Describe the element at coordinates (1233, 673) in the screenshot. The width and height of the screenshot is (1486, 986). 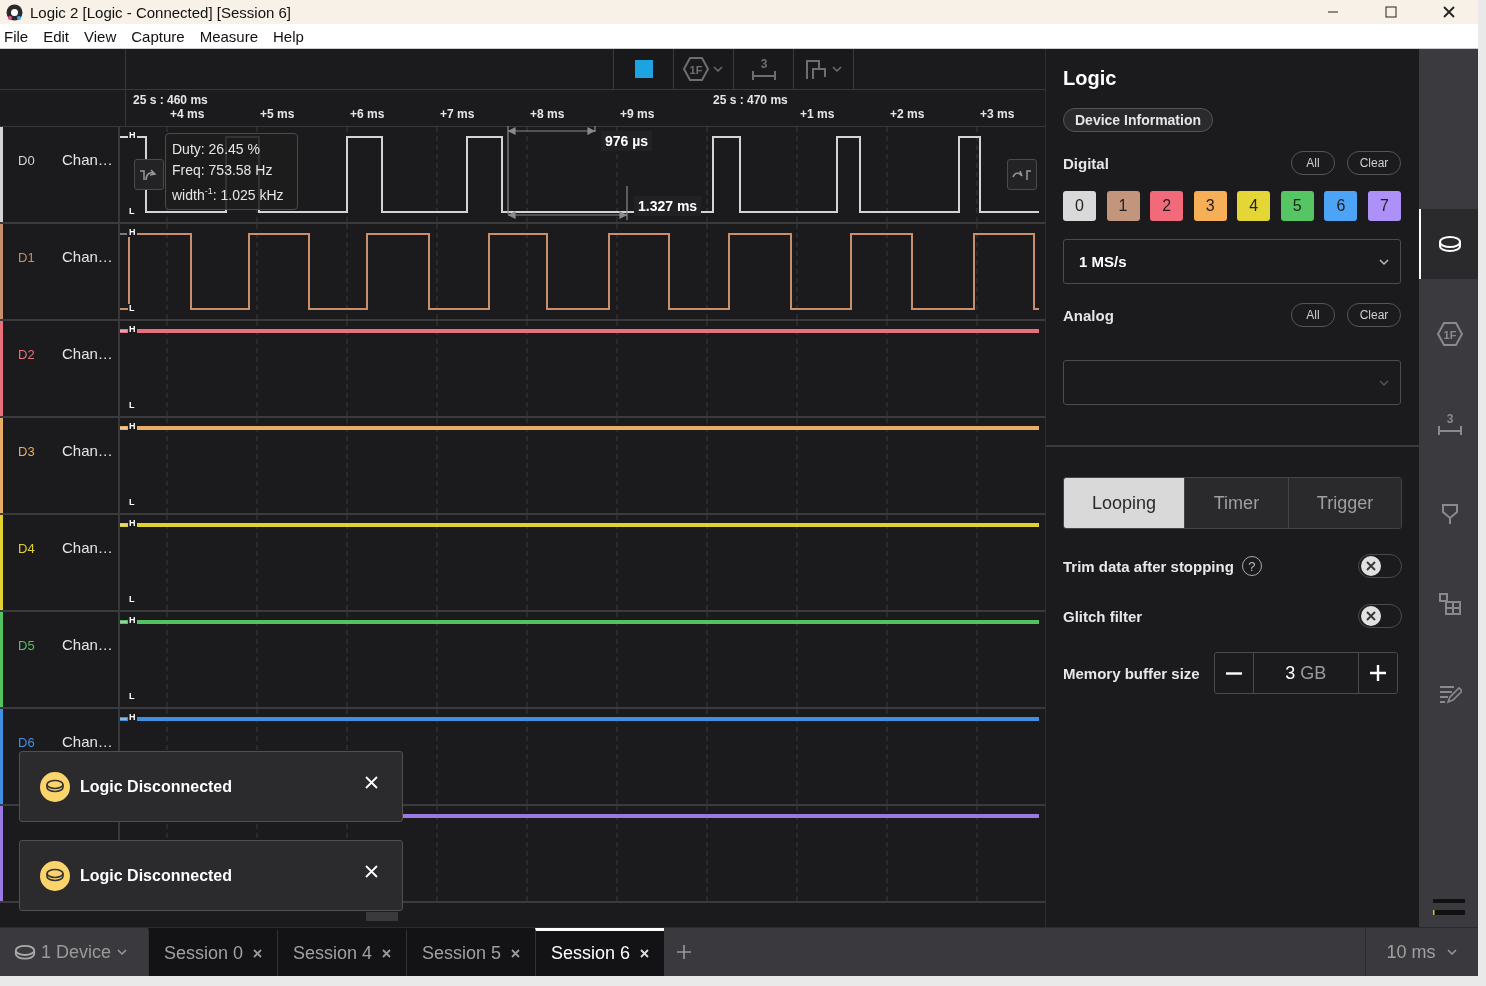
I see `minus-icon` at that location.